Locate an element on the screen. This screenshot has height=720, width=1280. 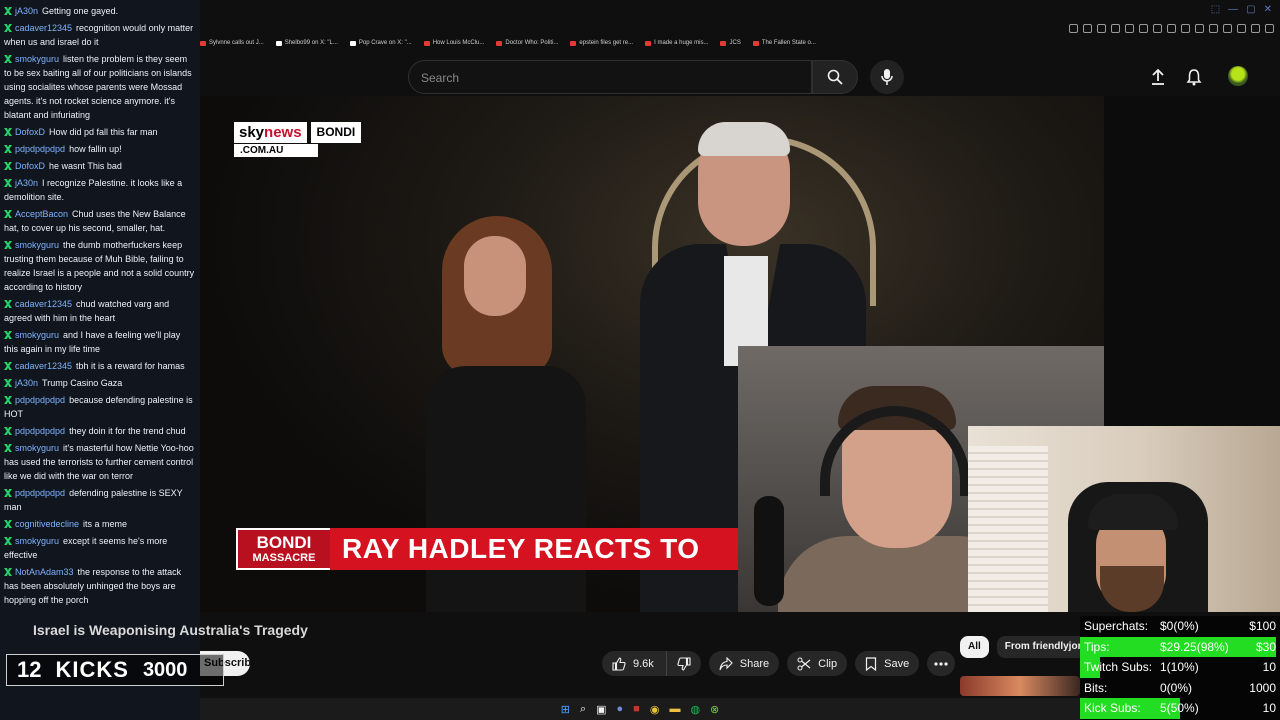
app-icon: ■ is located at coordinates (636, 709).